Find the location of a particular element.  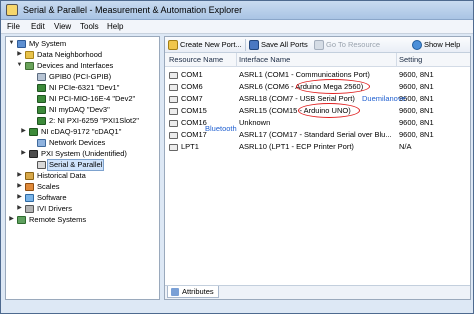

resource-name: COM17 is located at coordinates (194, 134).